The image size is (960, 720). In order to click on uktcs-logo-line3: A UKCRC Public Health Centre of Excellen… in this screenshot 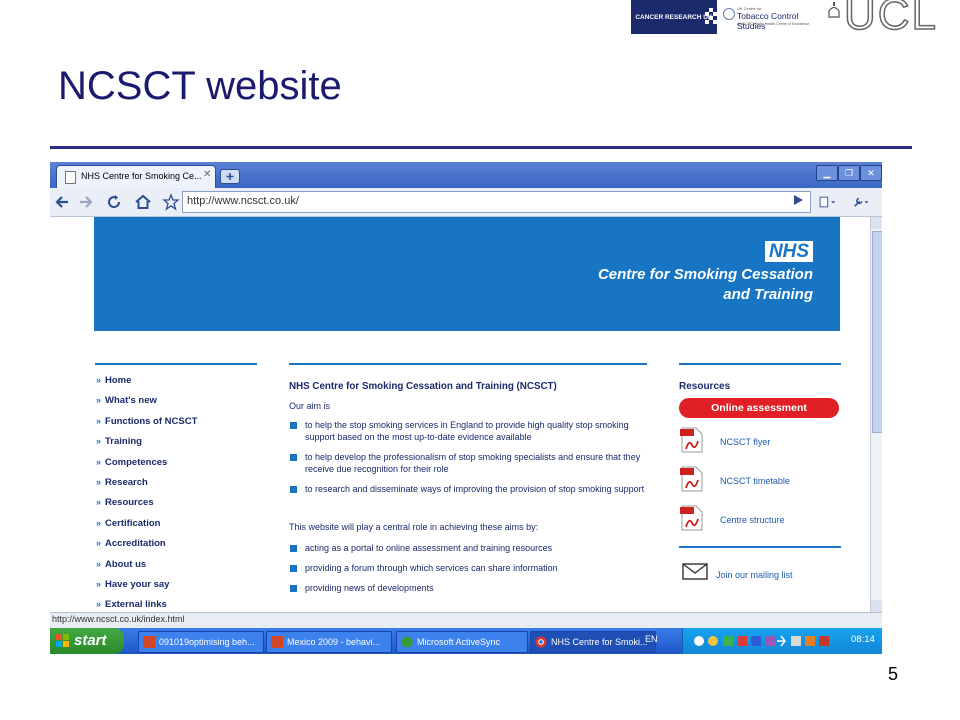, I will do `click(773, 24)`.